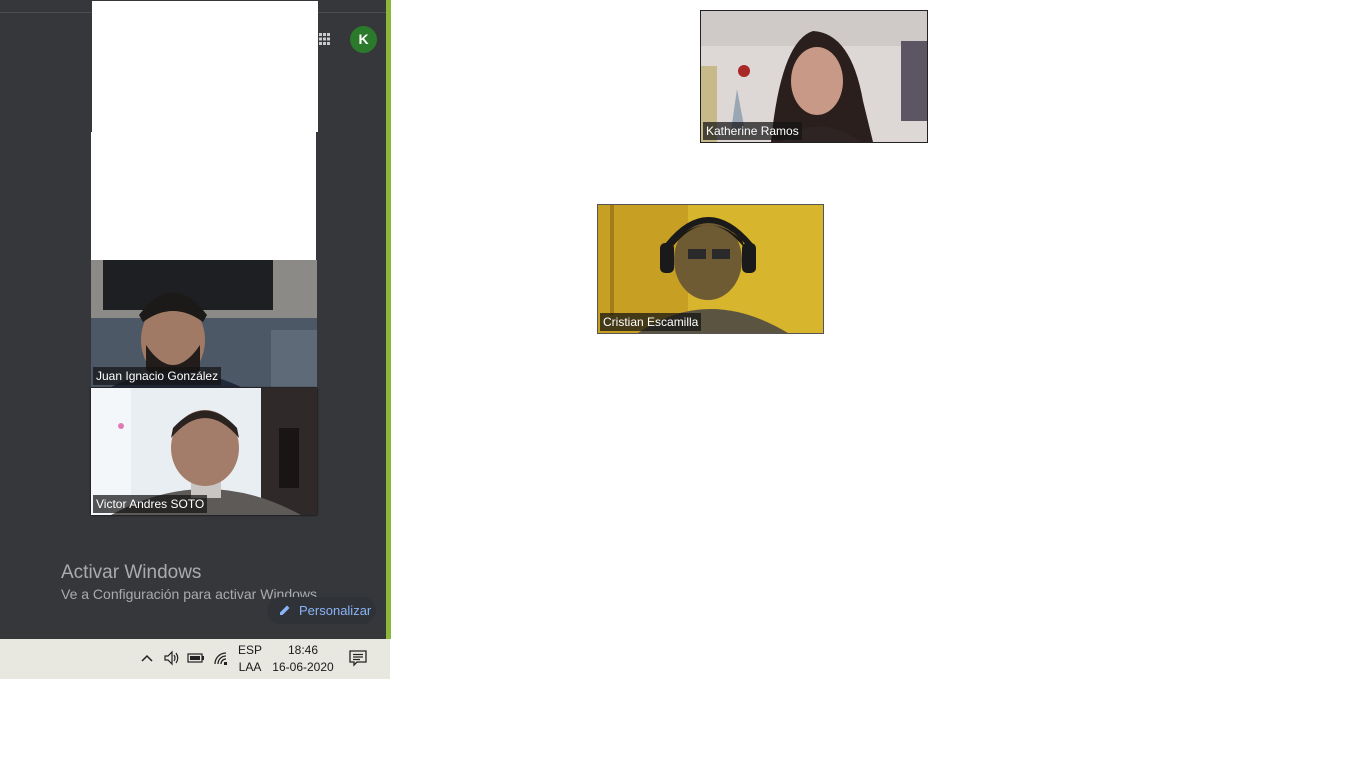 Image resolution: width=1366 pixels, height=768 pixels. Describe the element at coordinates (221, 658) in the screenshot. I see `wifi-icon` at that location.